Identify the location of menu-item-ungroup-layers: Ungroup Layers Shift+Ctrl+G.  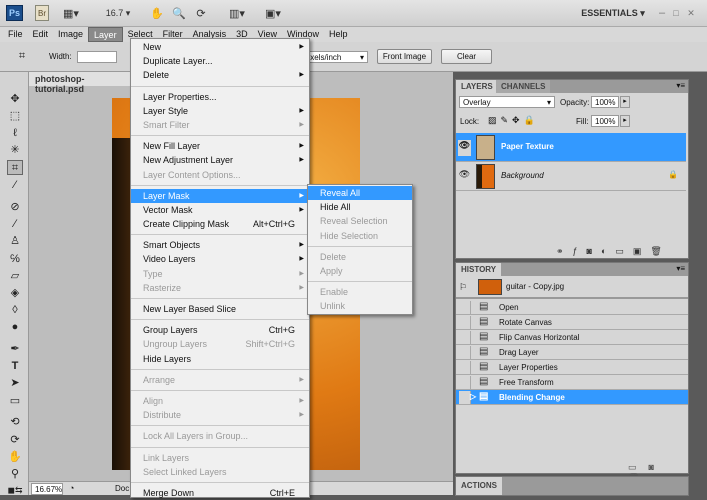
(220, 344).